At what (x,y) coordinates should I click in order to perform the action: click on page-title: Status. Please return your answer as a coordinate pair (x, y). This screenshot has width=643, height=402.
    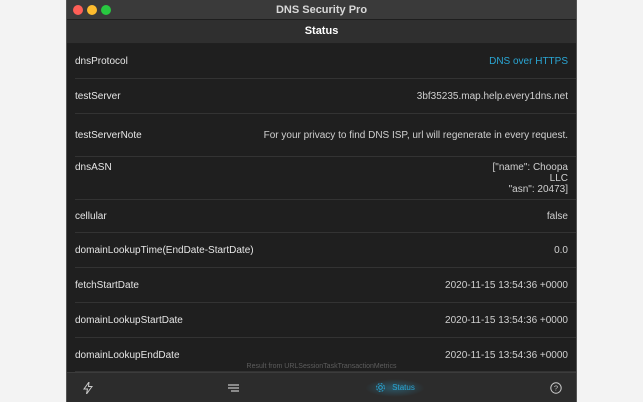
    Looking at the image, I should click on (321, 31).